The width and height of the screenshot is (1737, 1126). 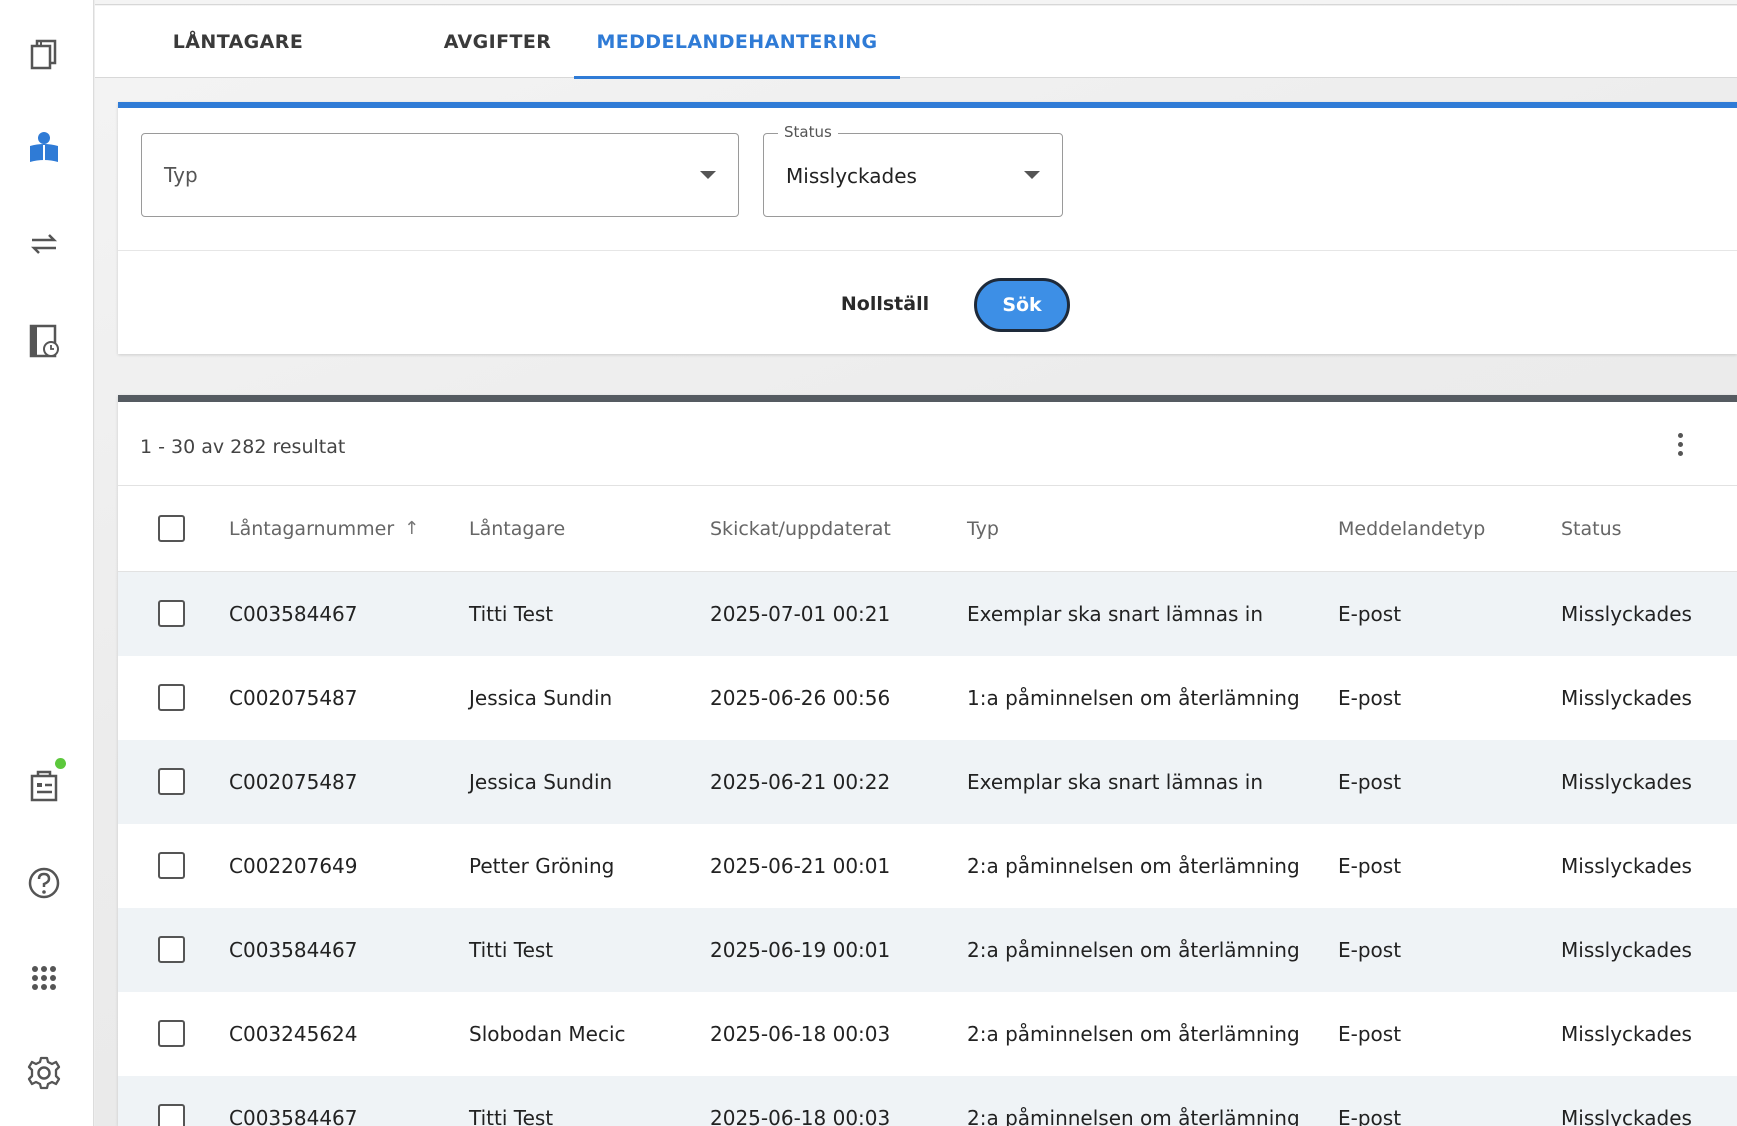 I want to click on cell-borrower: Slobodan Mecic, so click(x=547, y=1034).